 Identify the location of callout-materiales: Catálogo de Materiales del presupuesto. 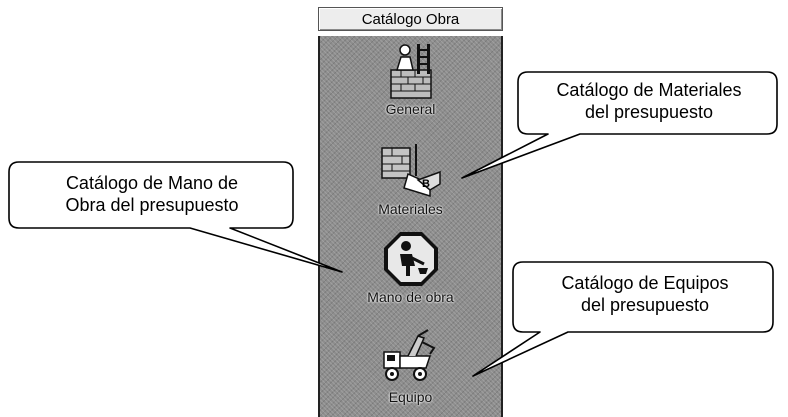
(649, 101).